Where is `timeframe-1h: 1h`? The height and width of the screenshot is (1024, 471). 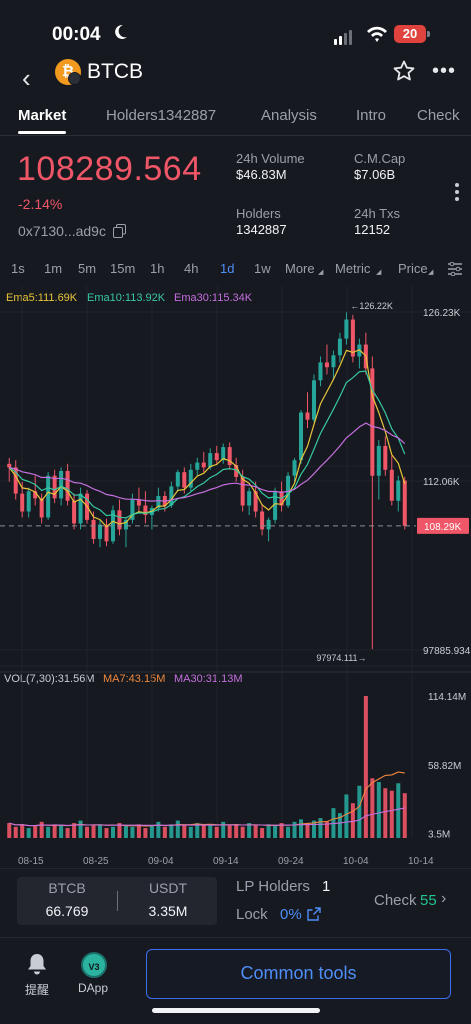 timeframe-1h: 1h is located at coordinates (157, 268).